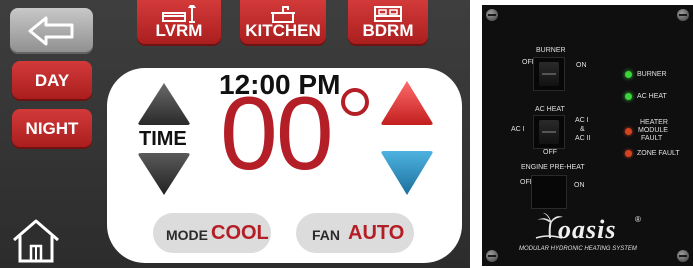 The width and height of the screenshot is (693, 268). What do you see at coordinates (581, 65) in the screenshot?
I see `burner-on-label: ON` at bounding box center [581, 65].